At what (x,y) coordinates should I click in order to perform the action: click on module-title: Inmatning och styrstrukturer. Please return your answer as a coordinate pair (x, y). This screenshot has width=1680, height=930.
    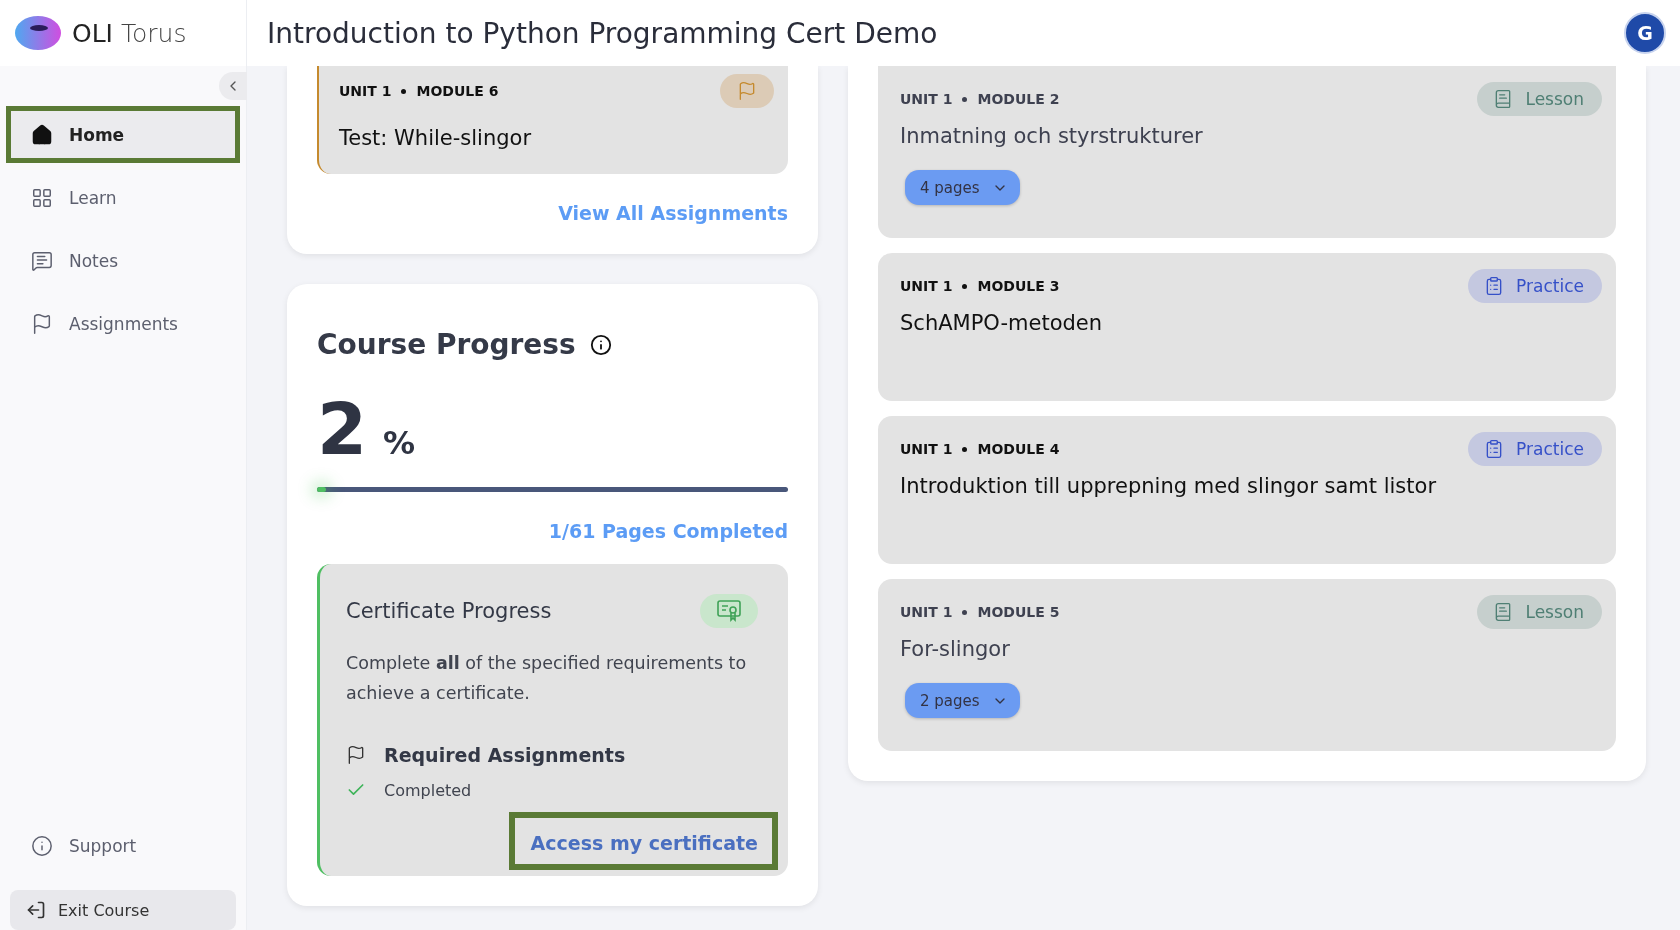
    Looking at the image, I should click on (1052, 136).